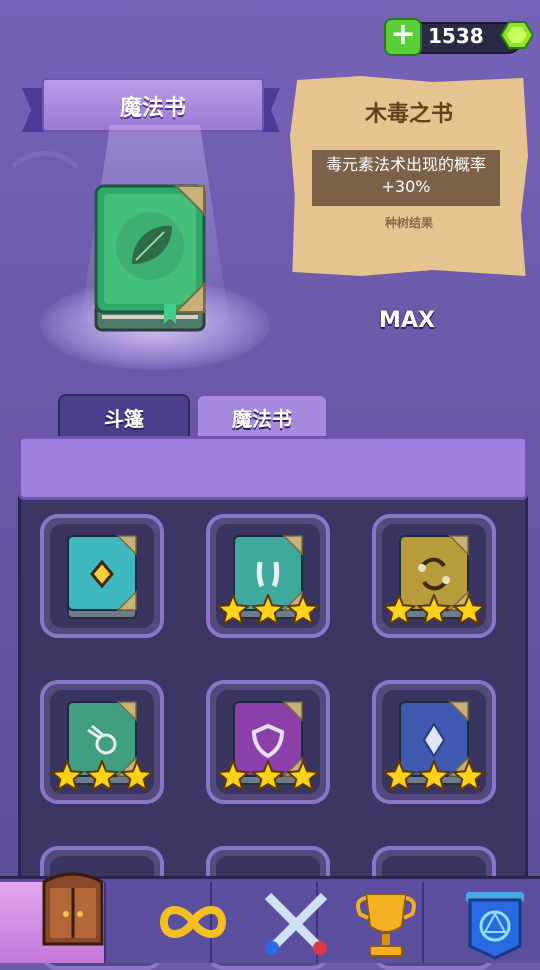 Image resolution: width=540 pixels, height=970 pixels. I want to click on book-effect: 毒元素法术出现的概率+30%, so click(406, 178).